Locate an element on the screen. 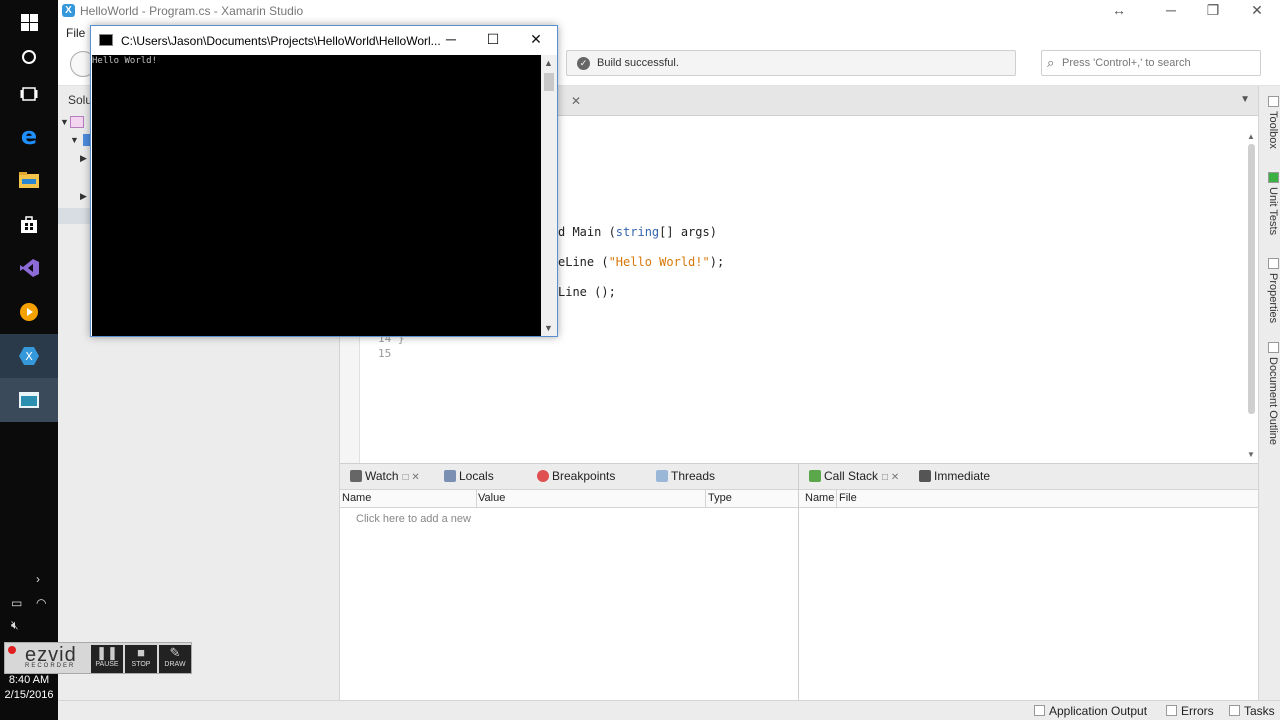 The width and height of the screenshot is (1280, 720). callstack-pad: Call Stack □ ✕ Immediate Name File is located at coordinates (1028, 581).